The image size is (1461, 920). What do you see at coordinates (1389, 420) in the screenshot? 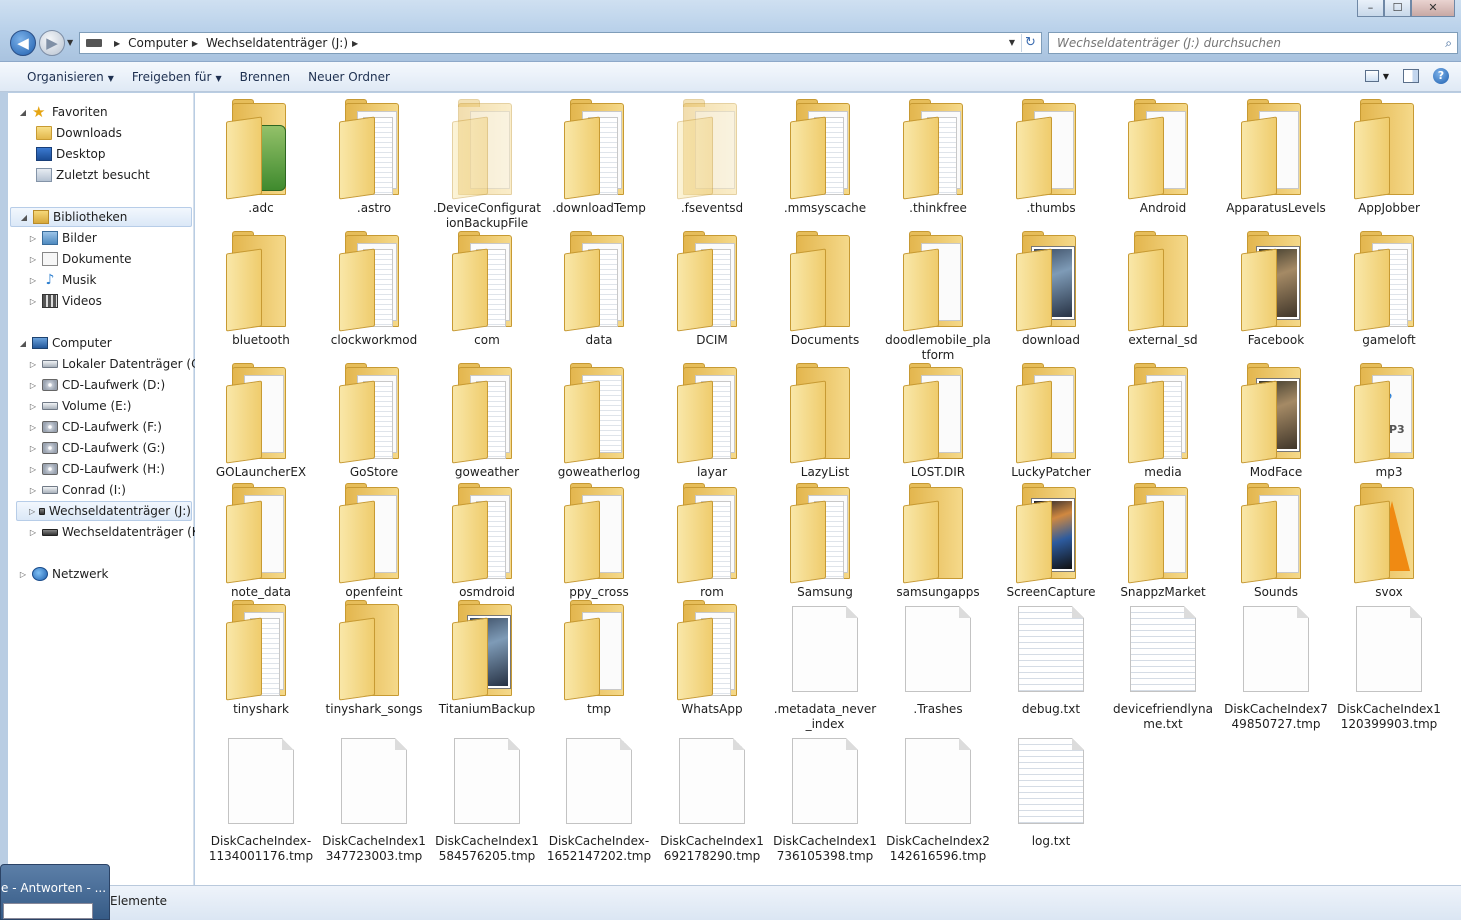
I see `folder-item: ♪MP3mp3` at bounding box center [1389, 420].